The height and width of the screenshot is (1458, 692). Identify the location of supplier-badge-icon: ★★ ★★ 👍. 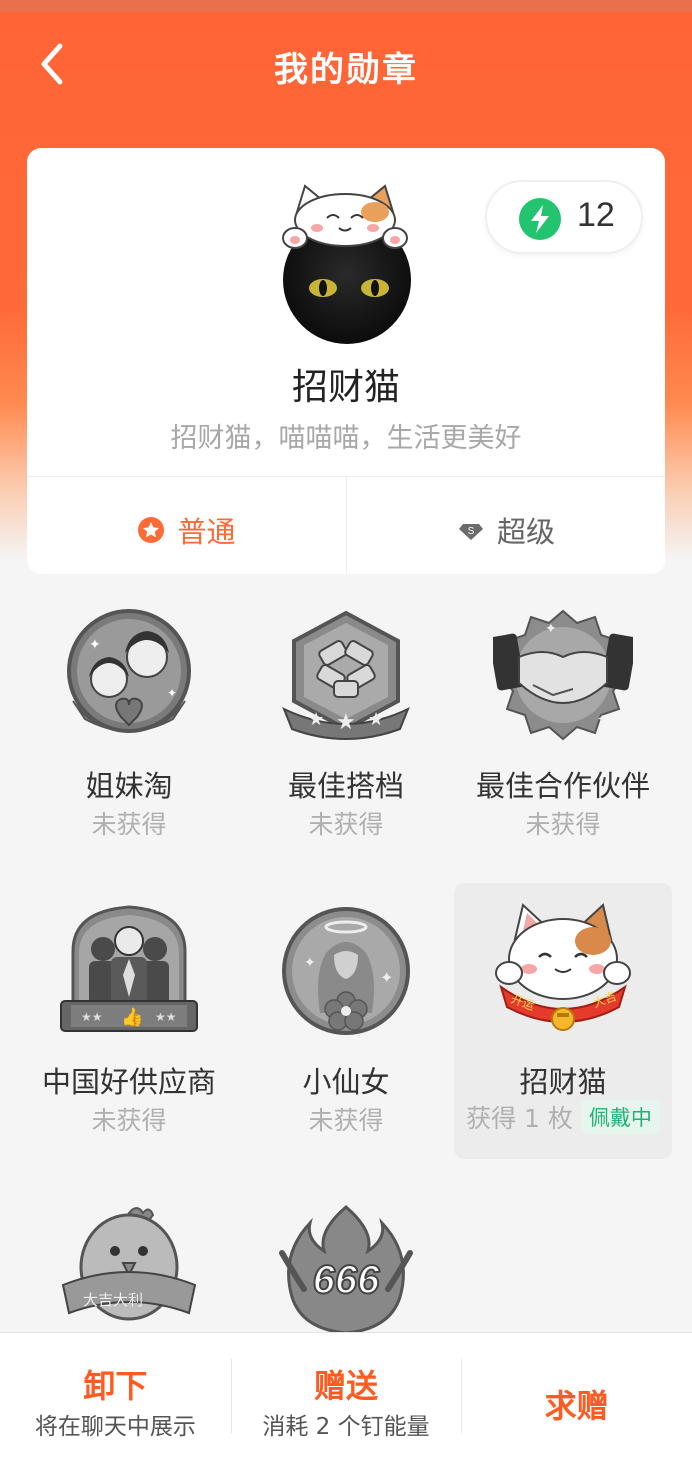
(129, 968).